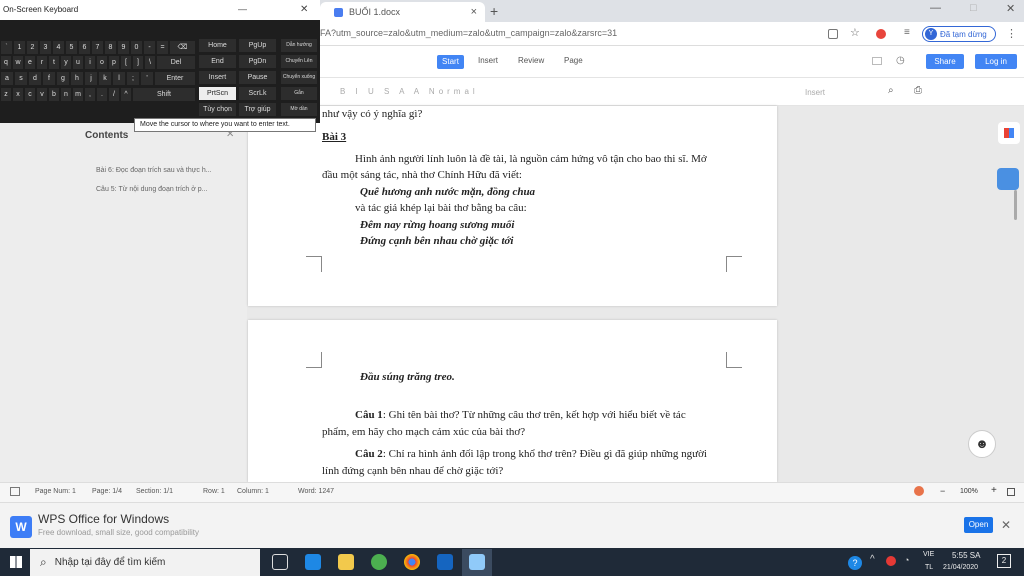 The width and height of the screenshot is (1024, 576). What do you see at coordinates (488, 60) in the screenshot?
I see `tab-insert: Insert` at bounding box center [488, 60].